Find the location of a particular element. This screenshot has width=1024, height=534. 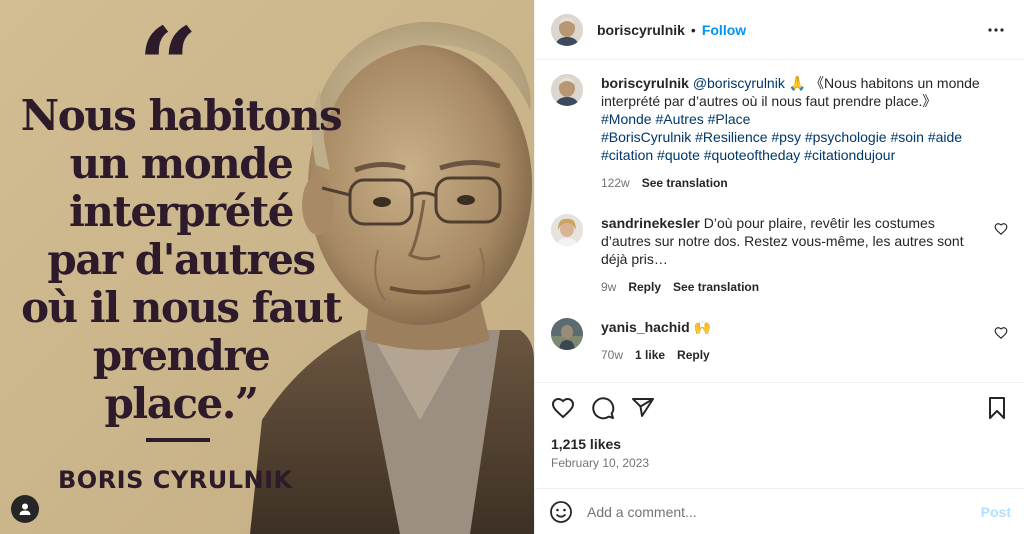

comment-text: 🙌 is located at coordinates (702, 327).